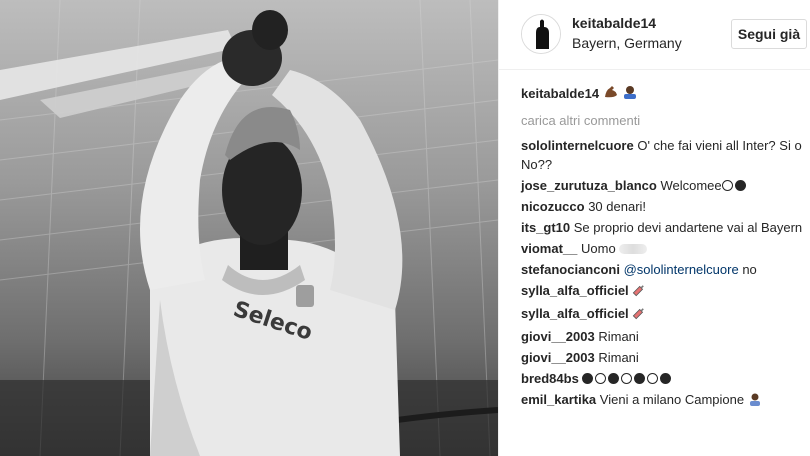 This screenshot has width=810, height=456. What do you see at coordinates (672, 399) in the screenshot?
I see `comment-text: Vieni a milano Campione` at bounding box center [672, 399].